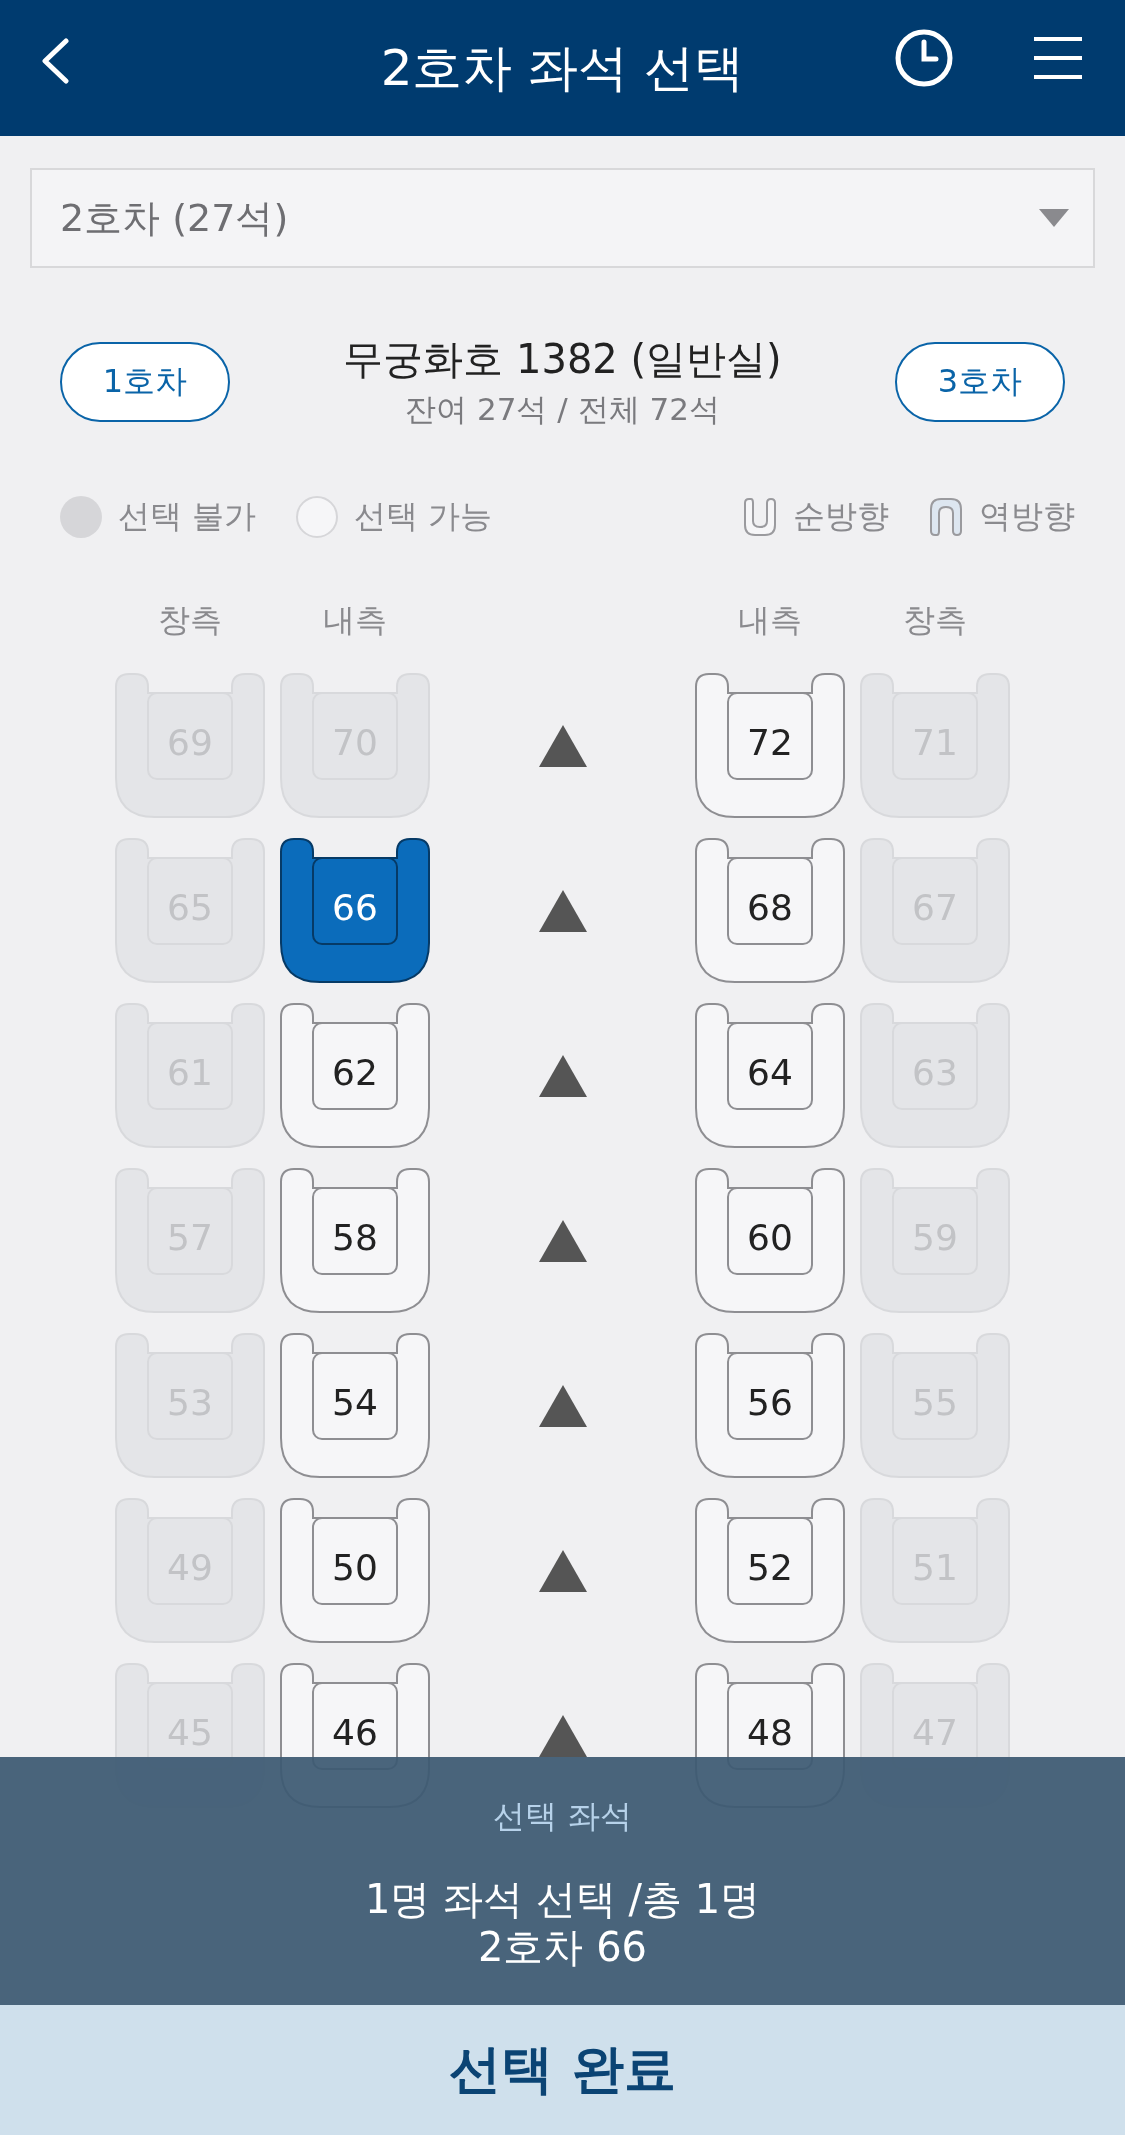  What do you see at coordinates (187, 516) in the screenshot?
I see `legend-label: 선택 불가` at bounding box center [187, 516].